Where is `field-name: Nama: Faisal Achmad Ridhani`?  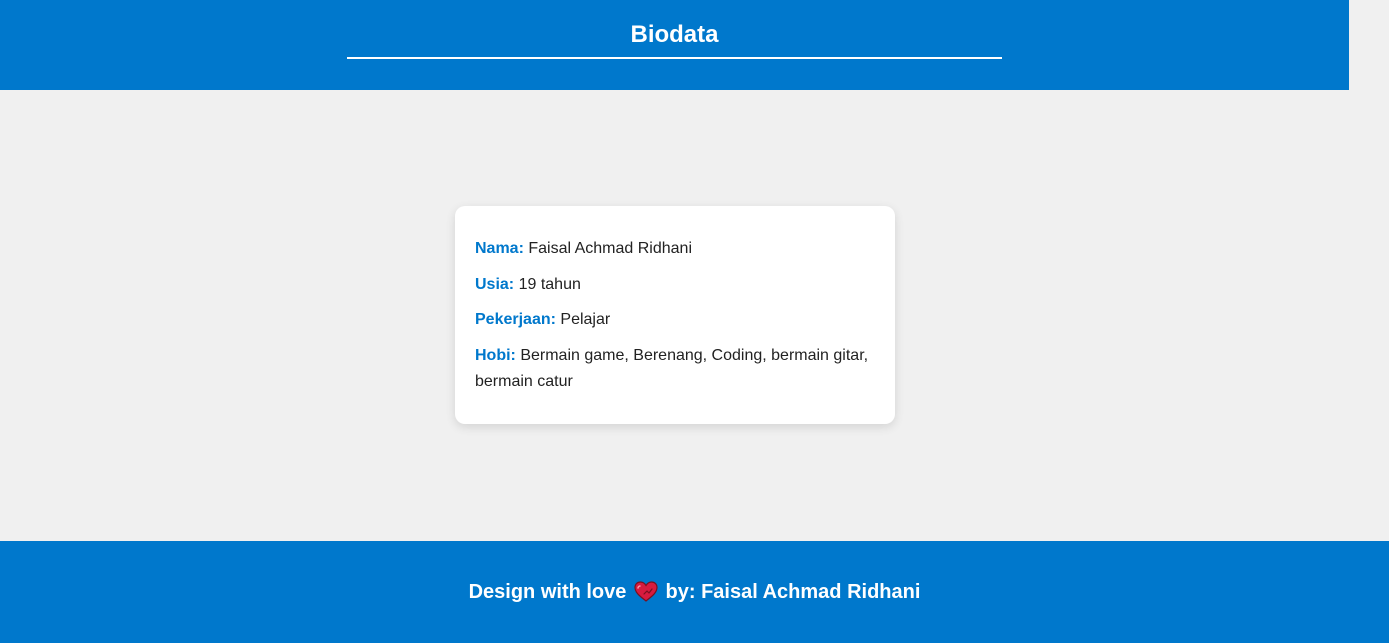 field-name: Nama: Faisal Achmad Ridhani is located at coordinates (675, 249).